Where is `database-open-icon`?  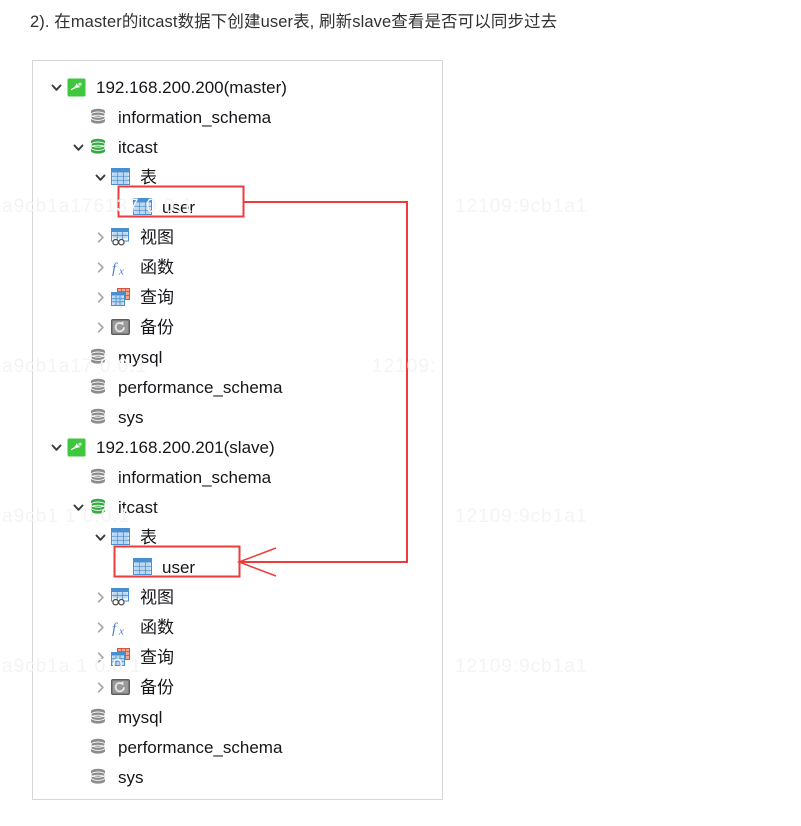
database-open-icon is located at coordinates (100, 148).